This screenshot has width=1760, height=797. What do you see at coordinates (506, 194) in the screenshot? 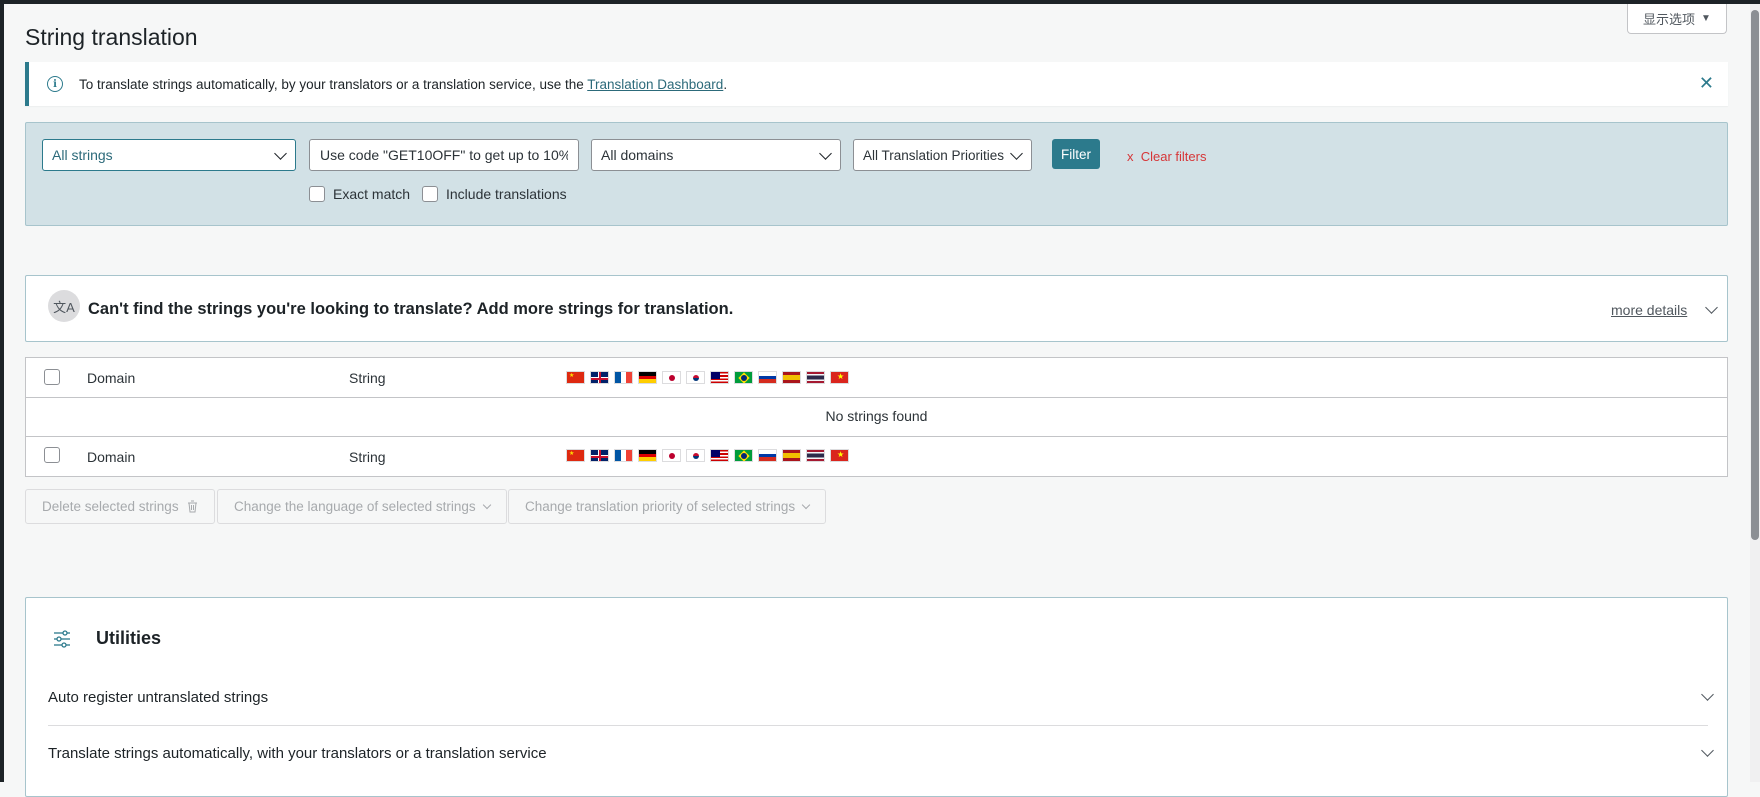
I see `include-translations-label: Include translations` at bounding box center [506, 194].